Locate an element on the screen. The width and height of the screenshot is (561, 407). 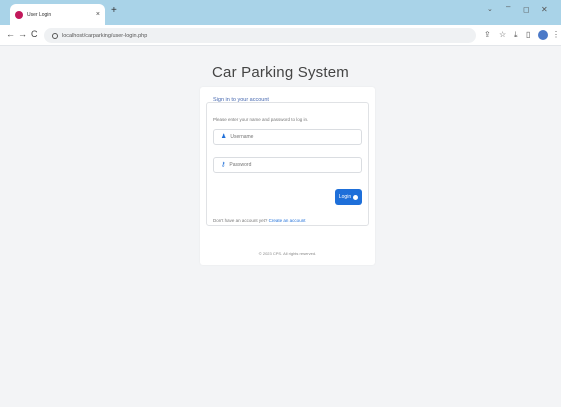
tab-title: User Login is located at coordinates (39, 14).